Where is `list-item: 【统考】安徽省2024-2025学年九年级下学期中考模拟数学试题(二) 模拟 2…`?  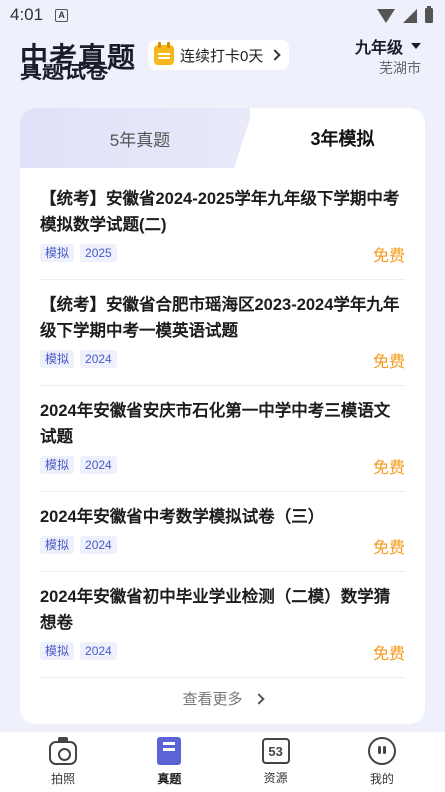 list-item: 【统考】安徽省2024-2025学年九年级下学期中考模拟数学试题(二) 模拟 2… is located at coordinates (222, 227).